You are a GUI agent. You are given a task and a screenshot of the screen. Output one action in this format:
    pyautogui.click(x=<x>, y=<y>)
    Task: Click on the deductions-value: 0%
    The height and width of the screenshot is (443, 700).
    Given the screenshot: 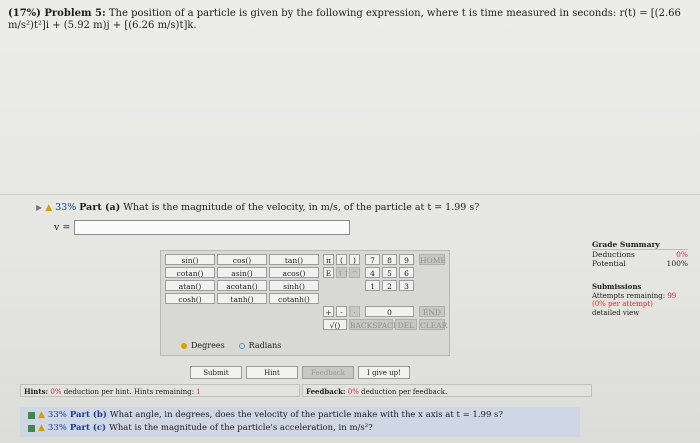 What is the action you would take?
    pyautogui.click(x=682, y=254)
    